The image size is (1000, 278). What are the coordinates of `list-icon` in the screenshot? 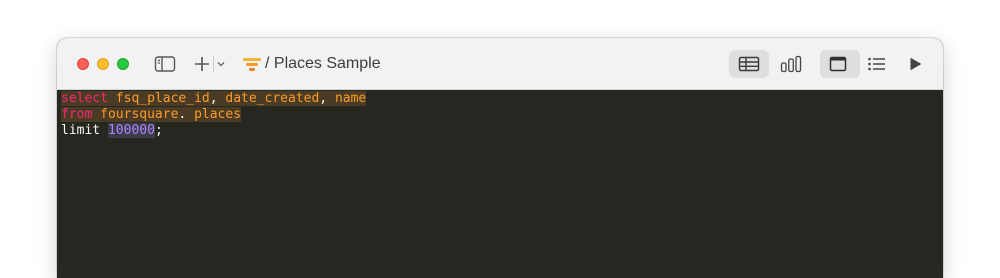 It's located at (877, 64).